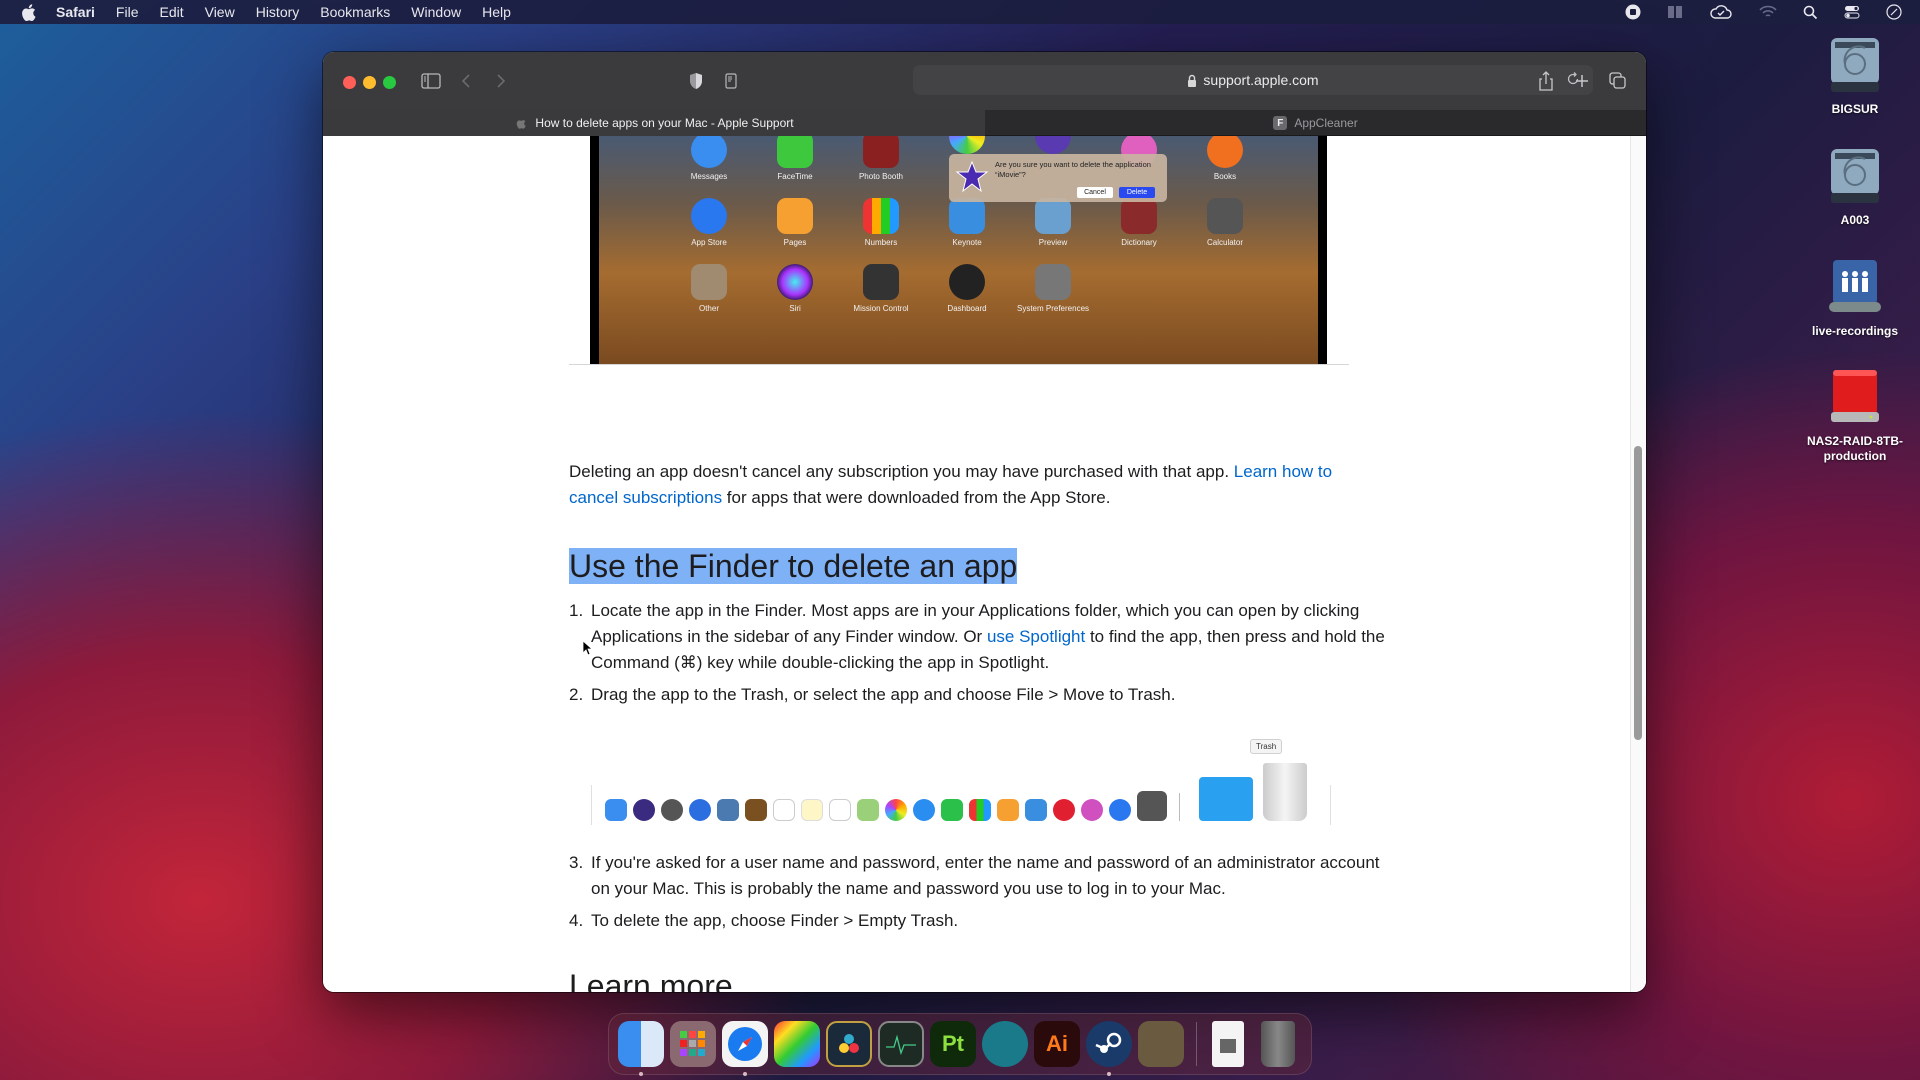  What do you see at coordinates (972, 176) in the screenshot?
I see `imovie-star-icon` at bounding box center [972, 176].